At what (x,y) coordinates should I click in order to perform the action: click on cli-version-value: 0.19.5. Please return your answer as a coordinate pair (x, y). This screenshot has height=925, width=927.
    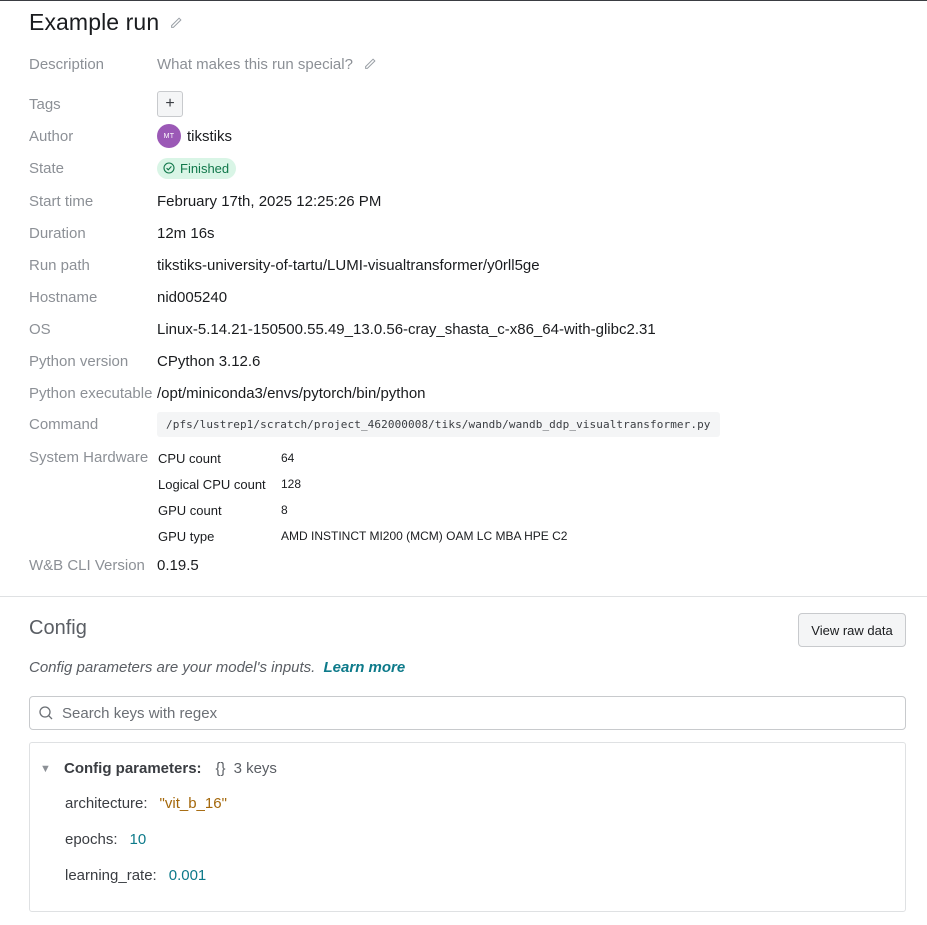
    Looking at the image, I should click on (178, 565).